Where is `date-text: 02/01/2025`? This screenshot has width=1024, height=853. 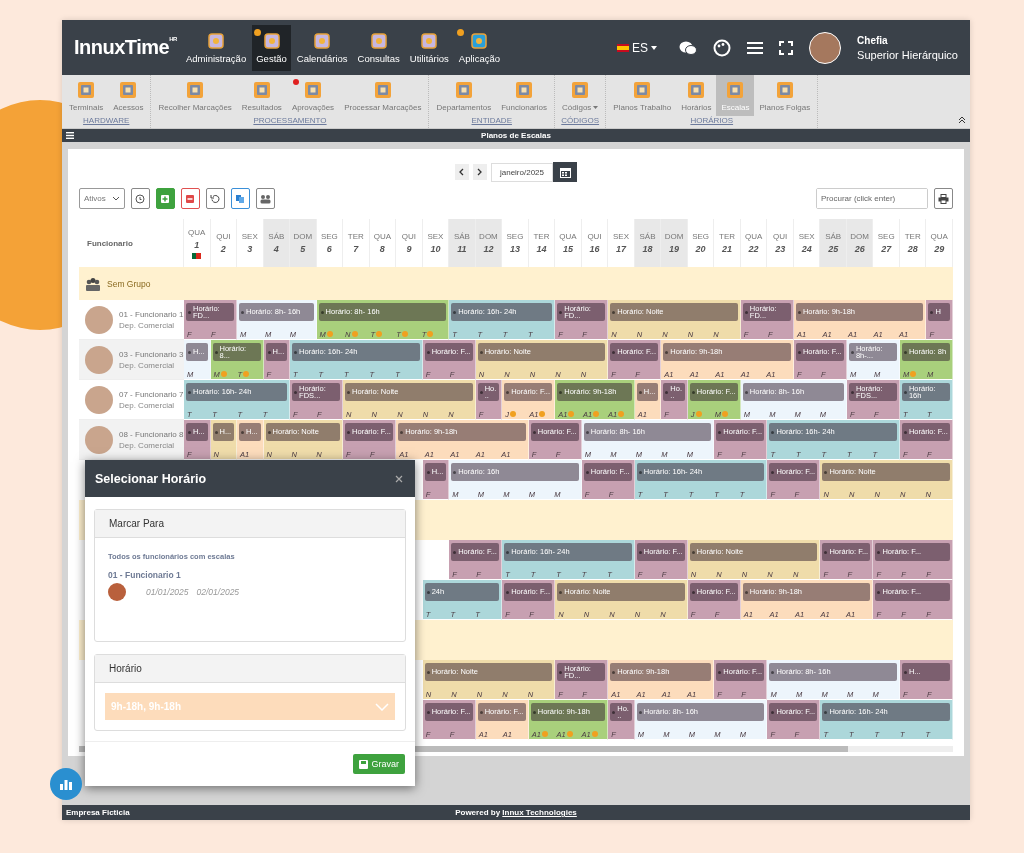 date-text: 02/01/2025 is located at coordinates (218, 592).